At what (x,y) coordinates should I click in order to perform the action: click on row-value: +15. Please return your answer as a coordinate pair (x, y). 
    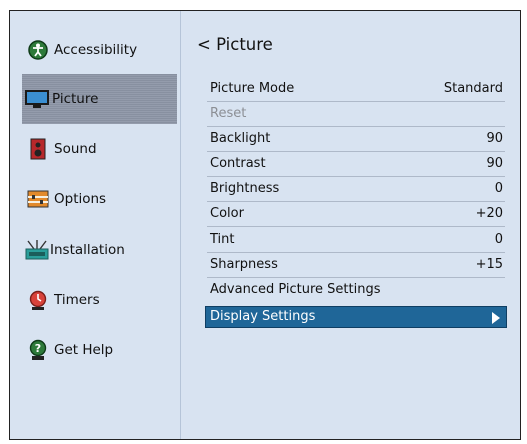
    Looking at the image, I should click on (489, 264).